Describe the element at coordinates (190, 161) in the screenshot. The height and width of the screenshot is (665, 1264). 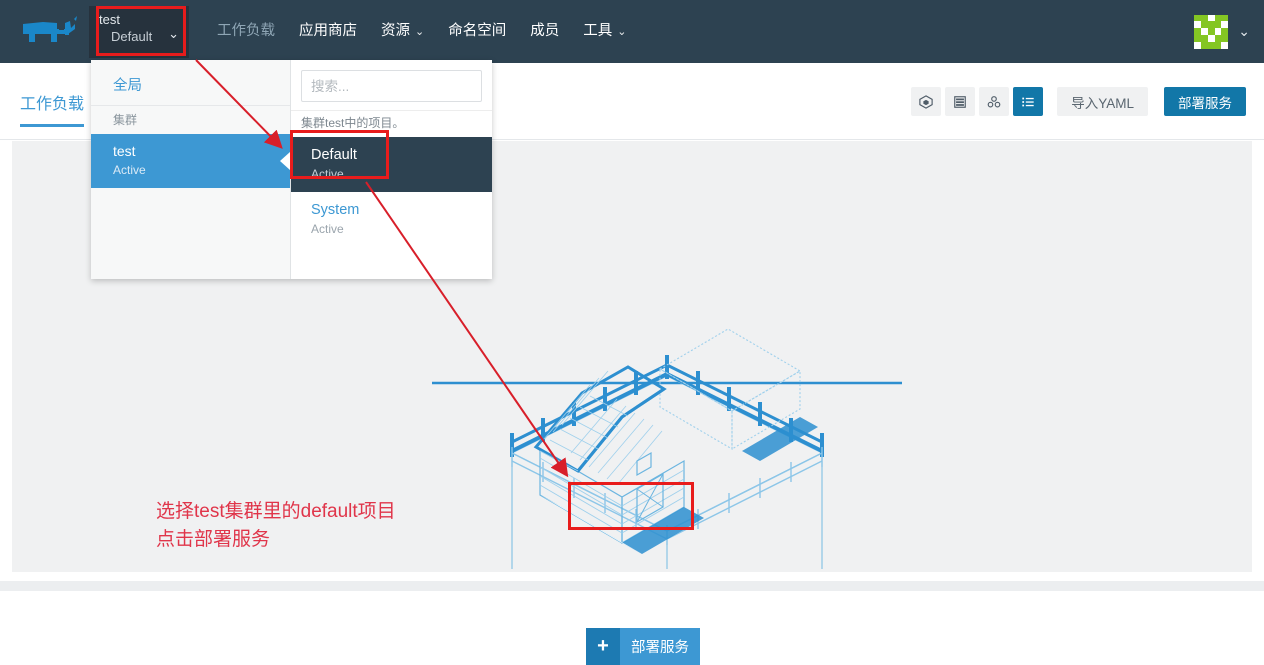
I see `dropdown-cluster-test: test Active` at that location.